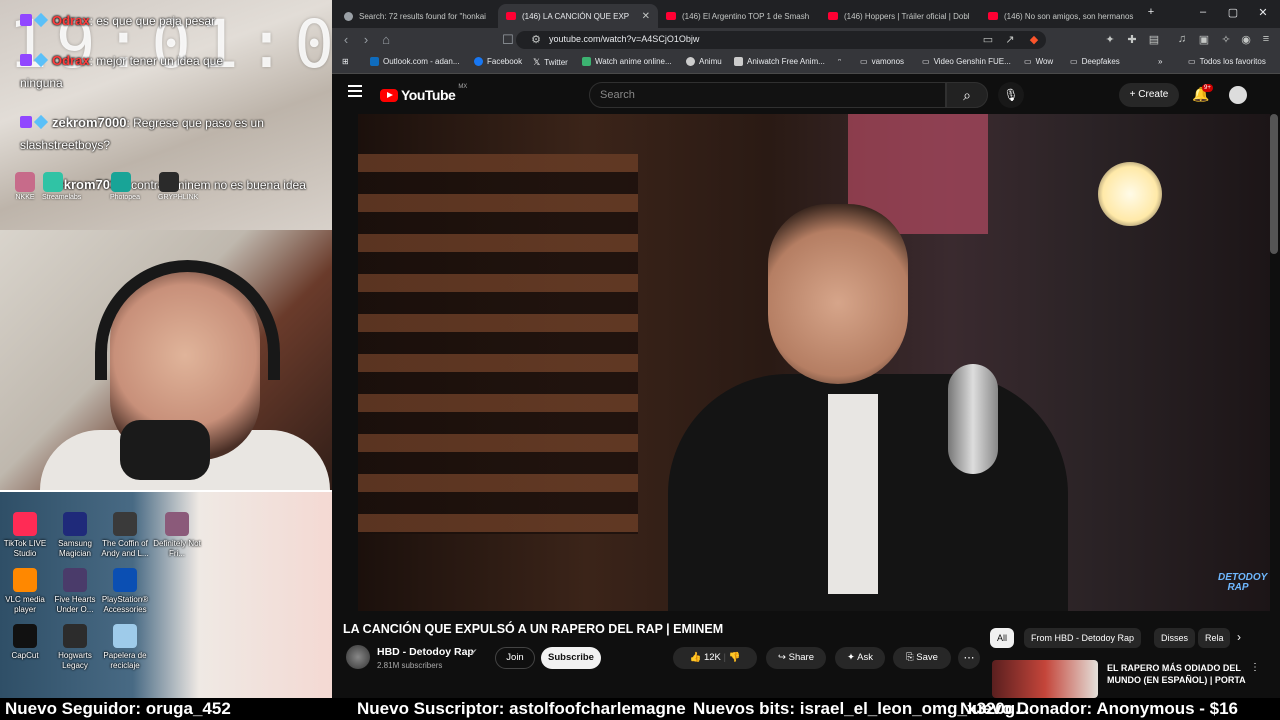 This screenshot has height=720, width=1280. What do you see at coordinates (346, 39) in the screenshot?
I see `back-icon: ‹` at bounding box center [346, 39].